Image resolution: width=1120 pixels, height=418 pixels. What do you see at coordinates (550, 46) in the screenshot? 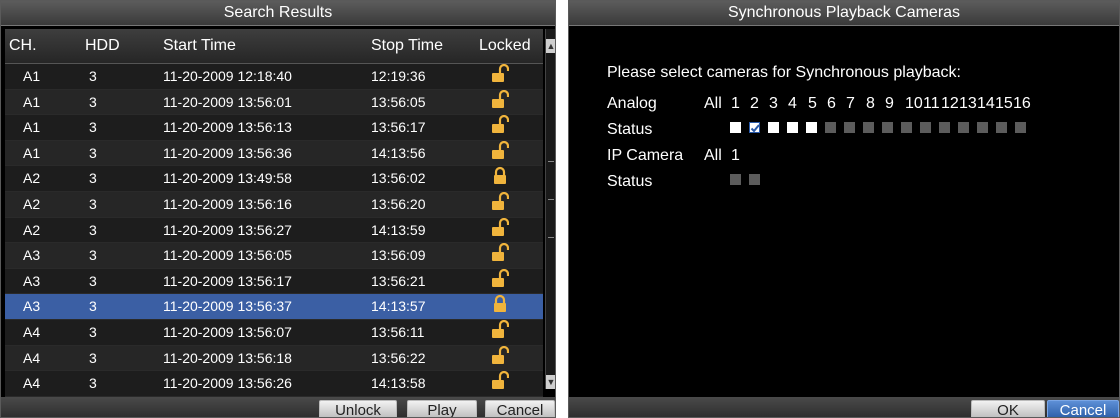
I see `scroll-up-arrow: ▲` at bounding box center [550, 46].